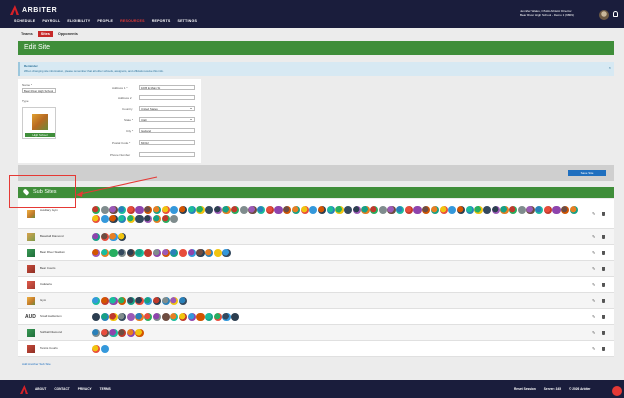 The image size is (624, 398). What do you see at coordinates (105, 389) in the screenshot?
I see `footer-terms-link: TERMS` at bounding box center [105, 389].